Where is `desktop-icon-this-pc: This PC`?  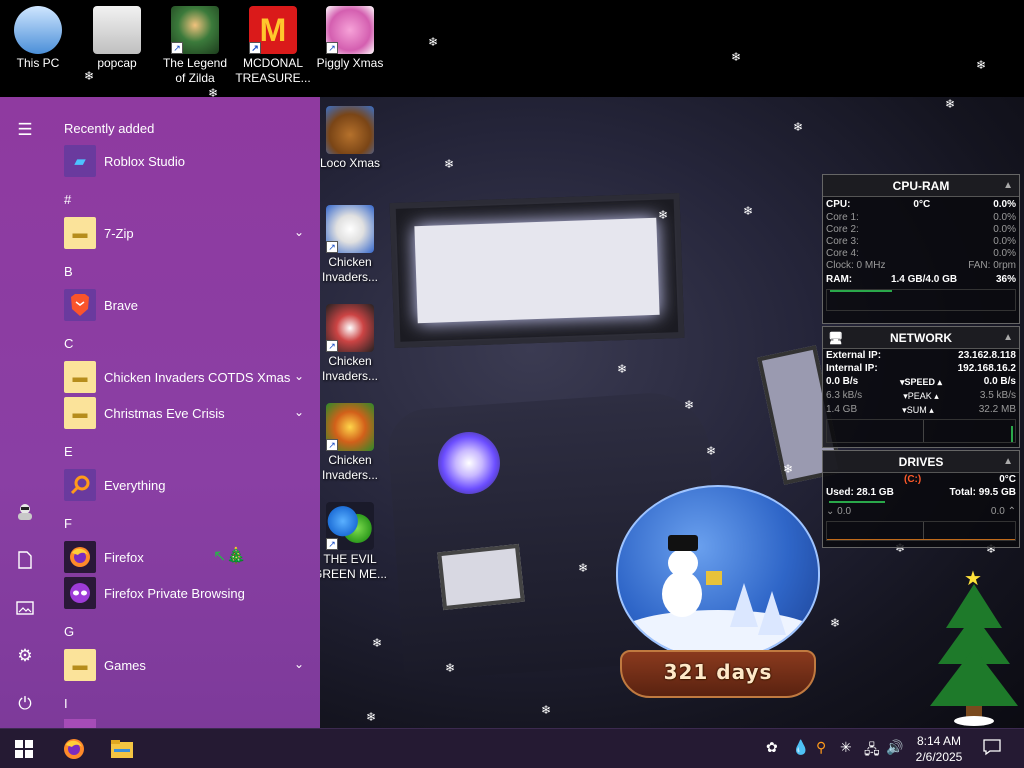
desktop-icon-this-pc: This PC is located at coordinates (38, 38).